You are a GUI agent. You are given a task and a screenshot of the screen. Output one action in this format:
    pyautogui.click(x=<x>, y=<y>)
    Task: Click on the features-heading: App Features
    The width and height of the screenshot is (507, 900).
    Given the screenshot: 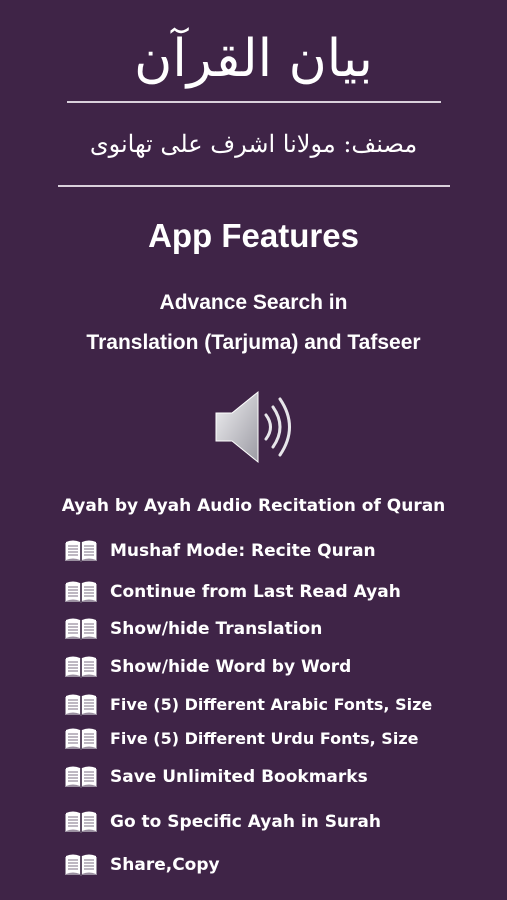 What is the action you would take?
    pyautogui.click(x=253, y=235)
    